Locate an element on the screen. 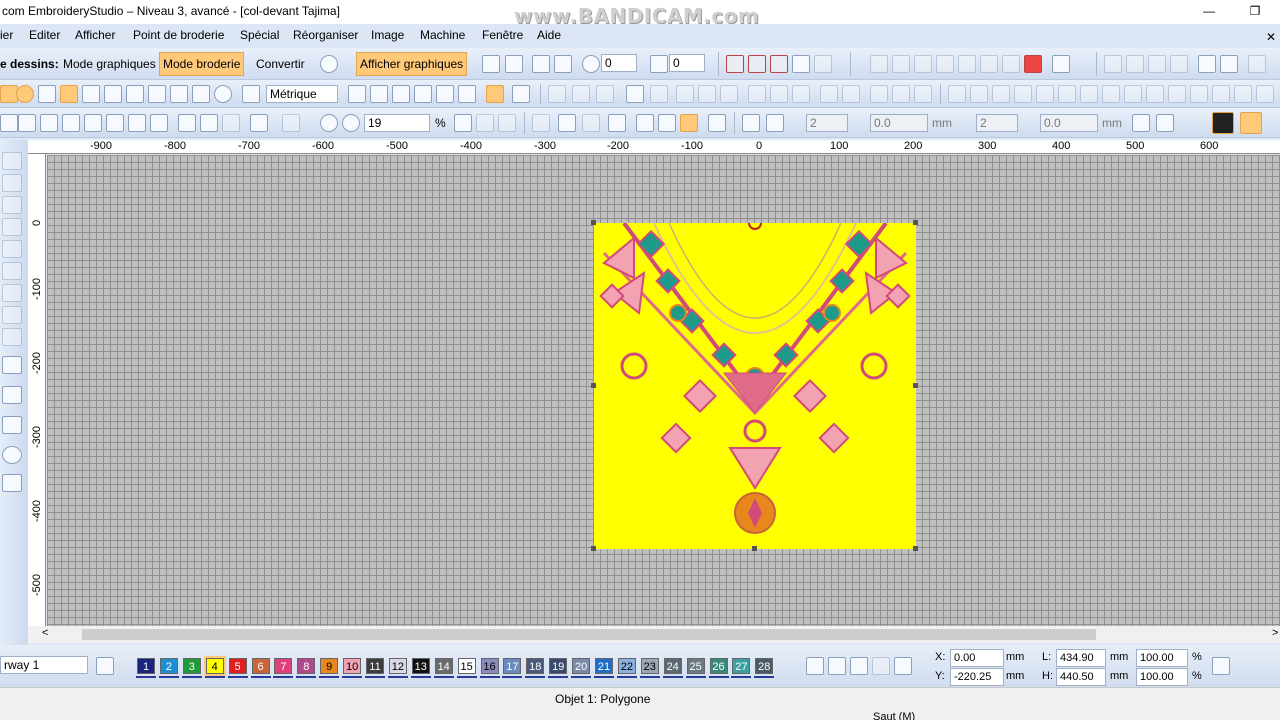  move-icon is located at coordinates (495, 94).